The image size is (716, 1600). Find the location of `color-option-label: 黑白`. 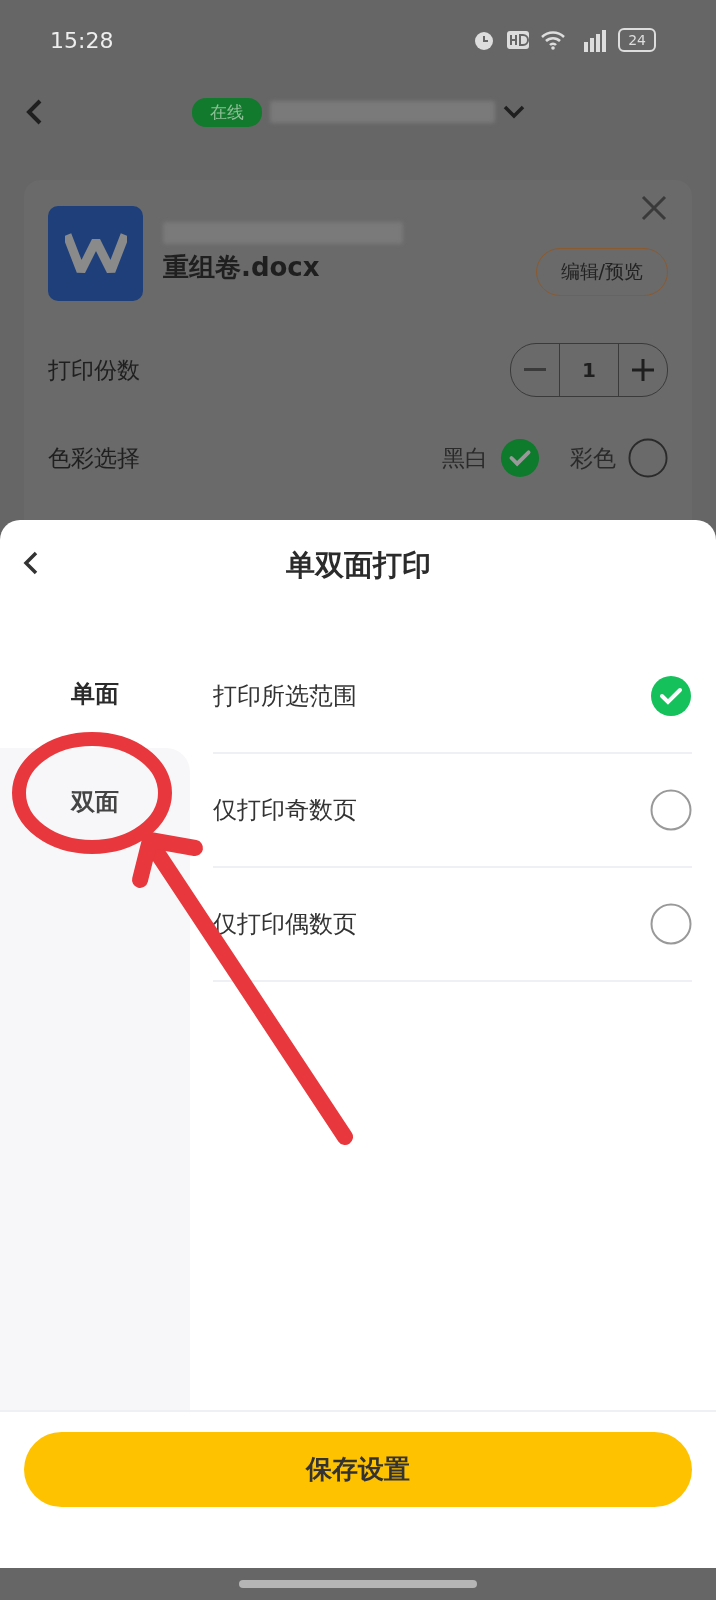

color-option-label: 黑白 is located at coordinates (465, 458).